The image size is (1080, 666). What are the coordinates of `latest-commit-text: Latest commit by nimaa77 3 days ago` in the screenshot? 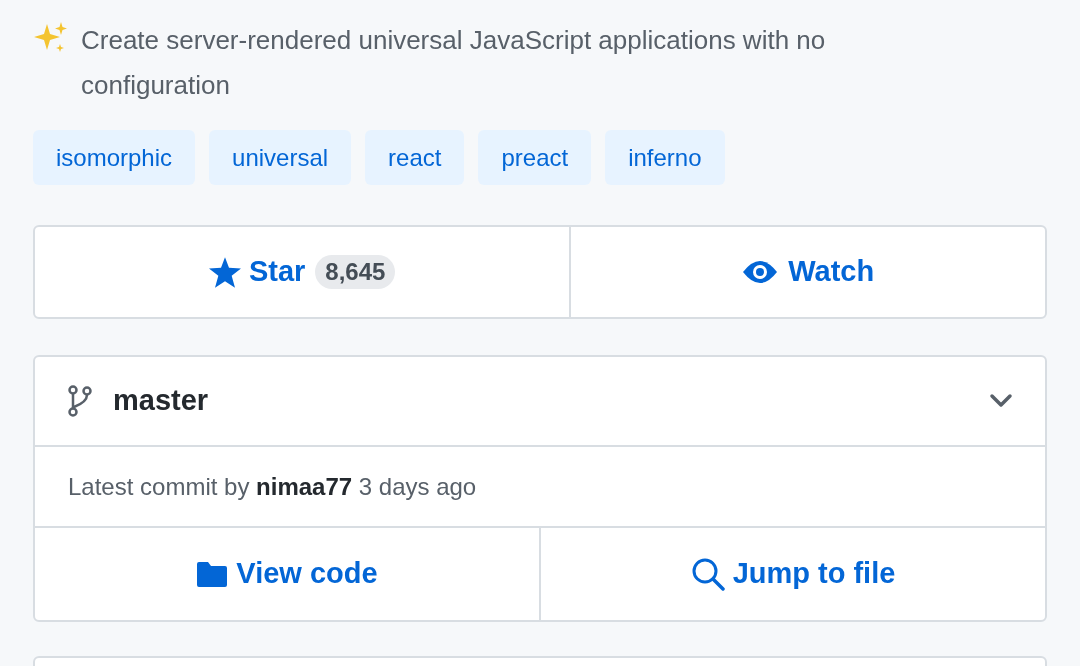 It's located at (272, 486).